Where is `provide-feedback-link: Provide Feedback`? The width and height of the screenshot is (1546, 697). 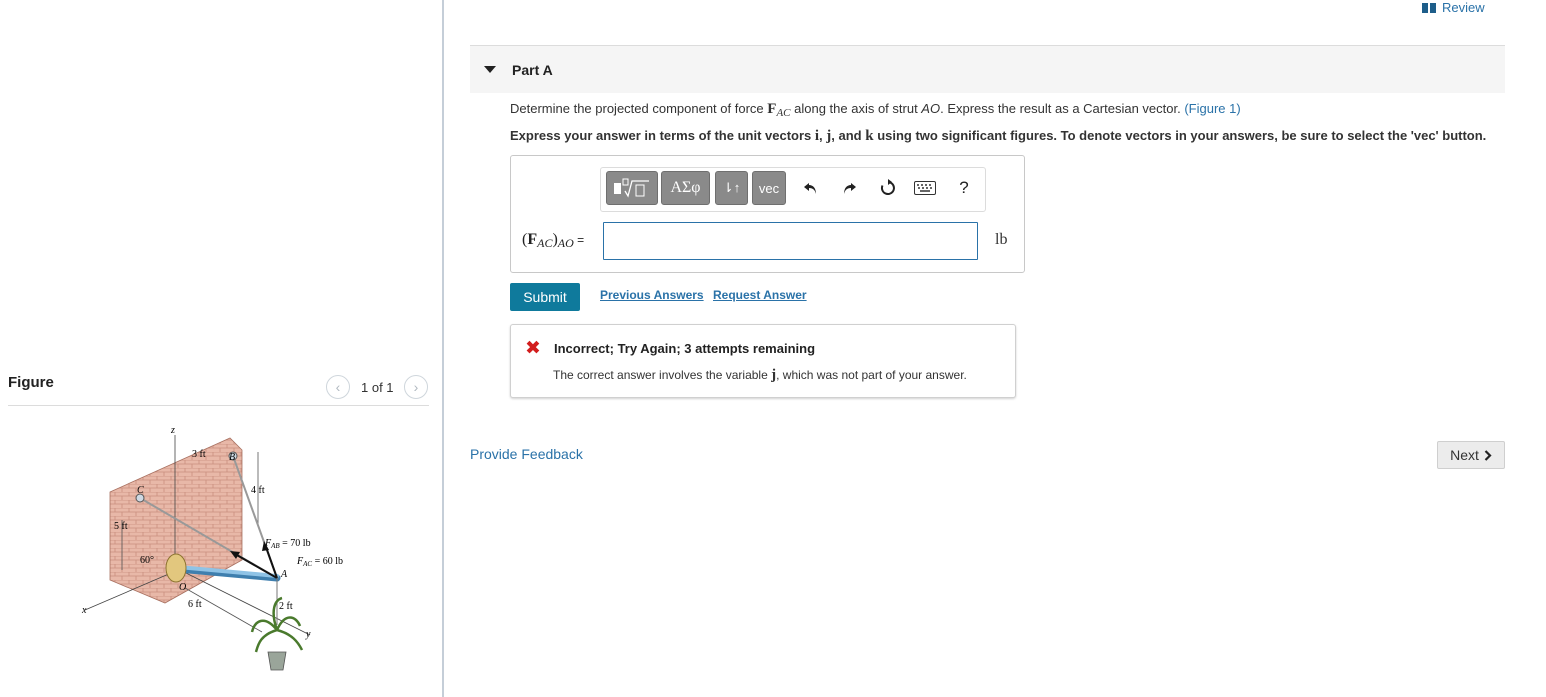
provide-feedback-link: Provide Feedback is located at coordinates (526, 454).